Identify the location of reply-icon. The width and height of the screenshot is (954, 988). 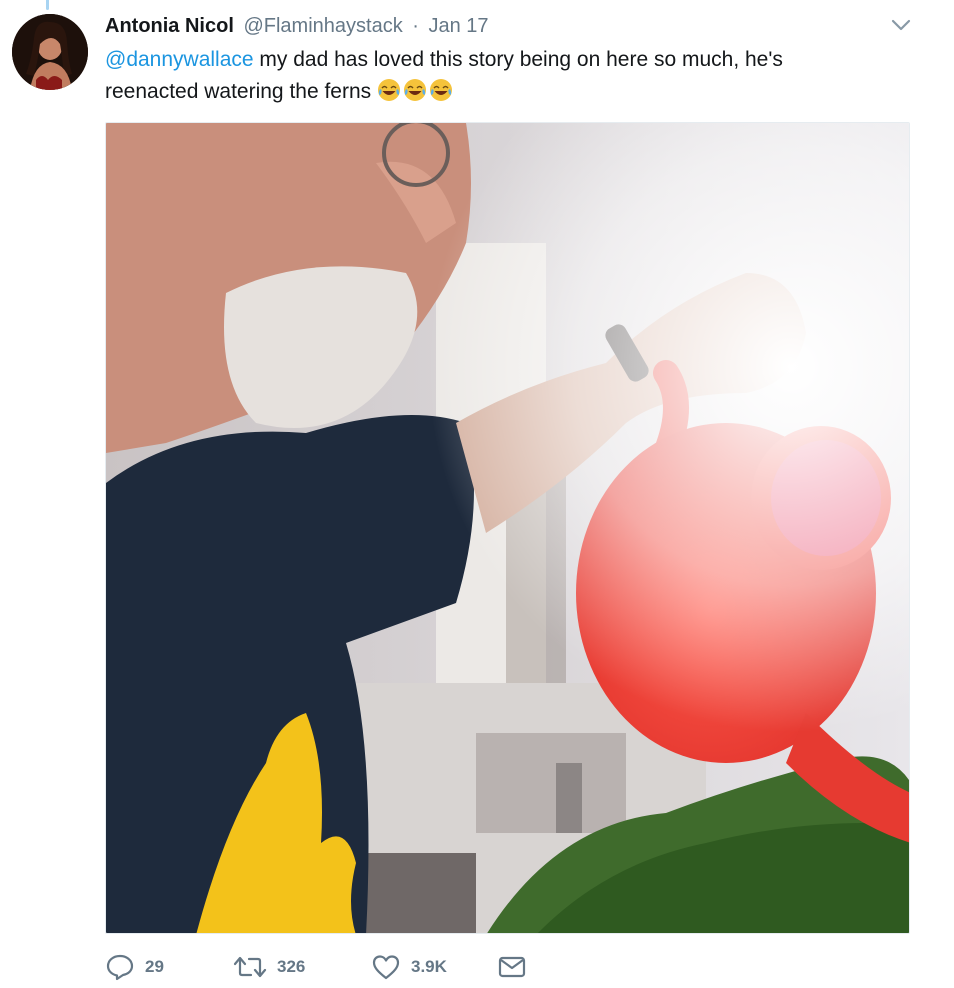
(120, 967).